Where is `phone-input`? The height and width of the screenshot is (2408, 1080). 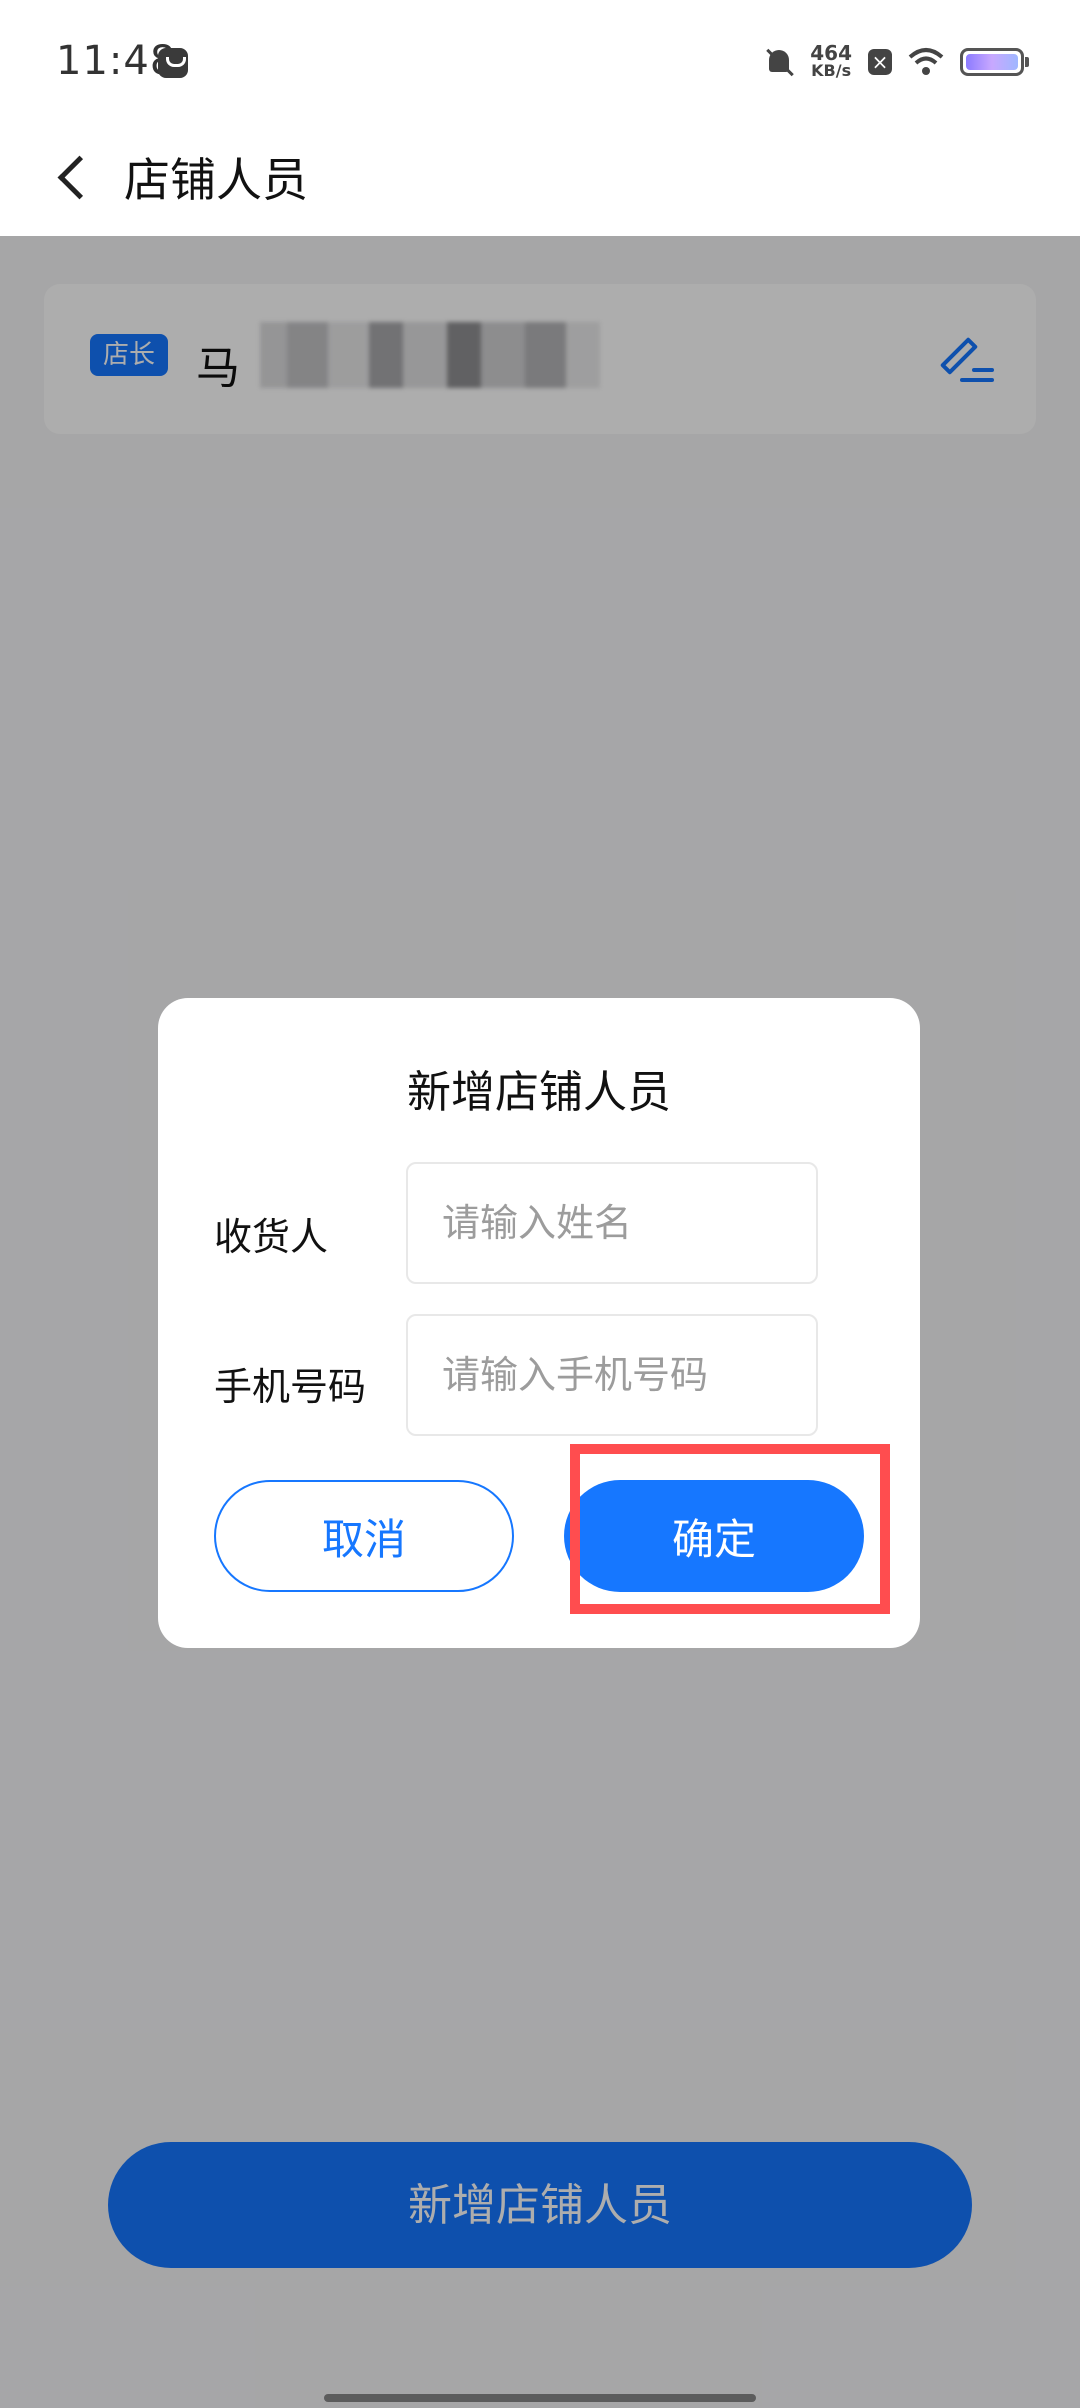
phone-input is located at coordinates (612, 1375).